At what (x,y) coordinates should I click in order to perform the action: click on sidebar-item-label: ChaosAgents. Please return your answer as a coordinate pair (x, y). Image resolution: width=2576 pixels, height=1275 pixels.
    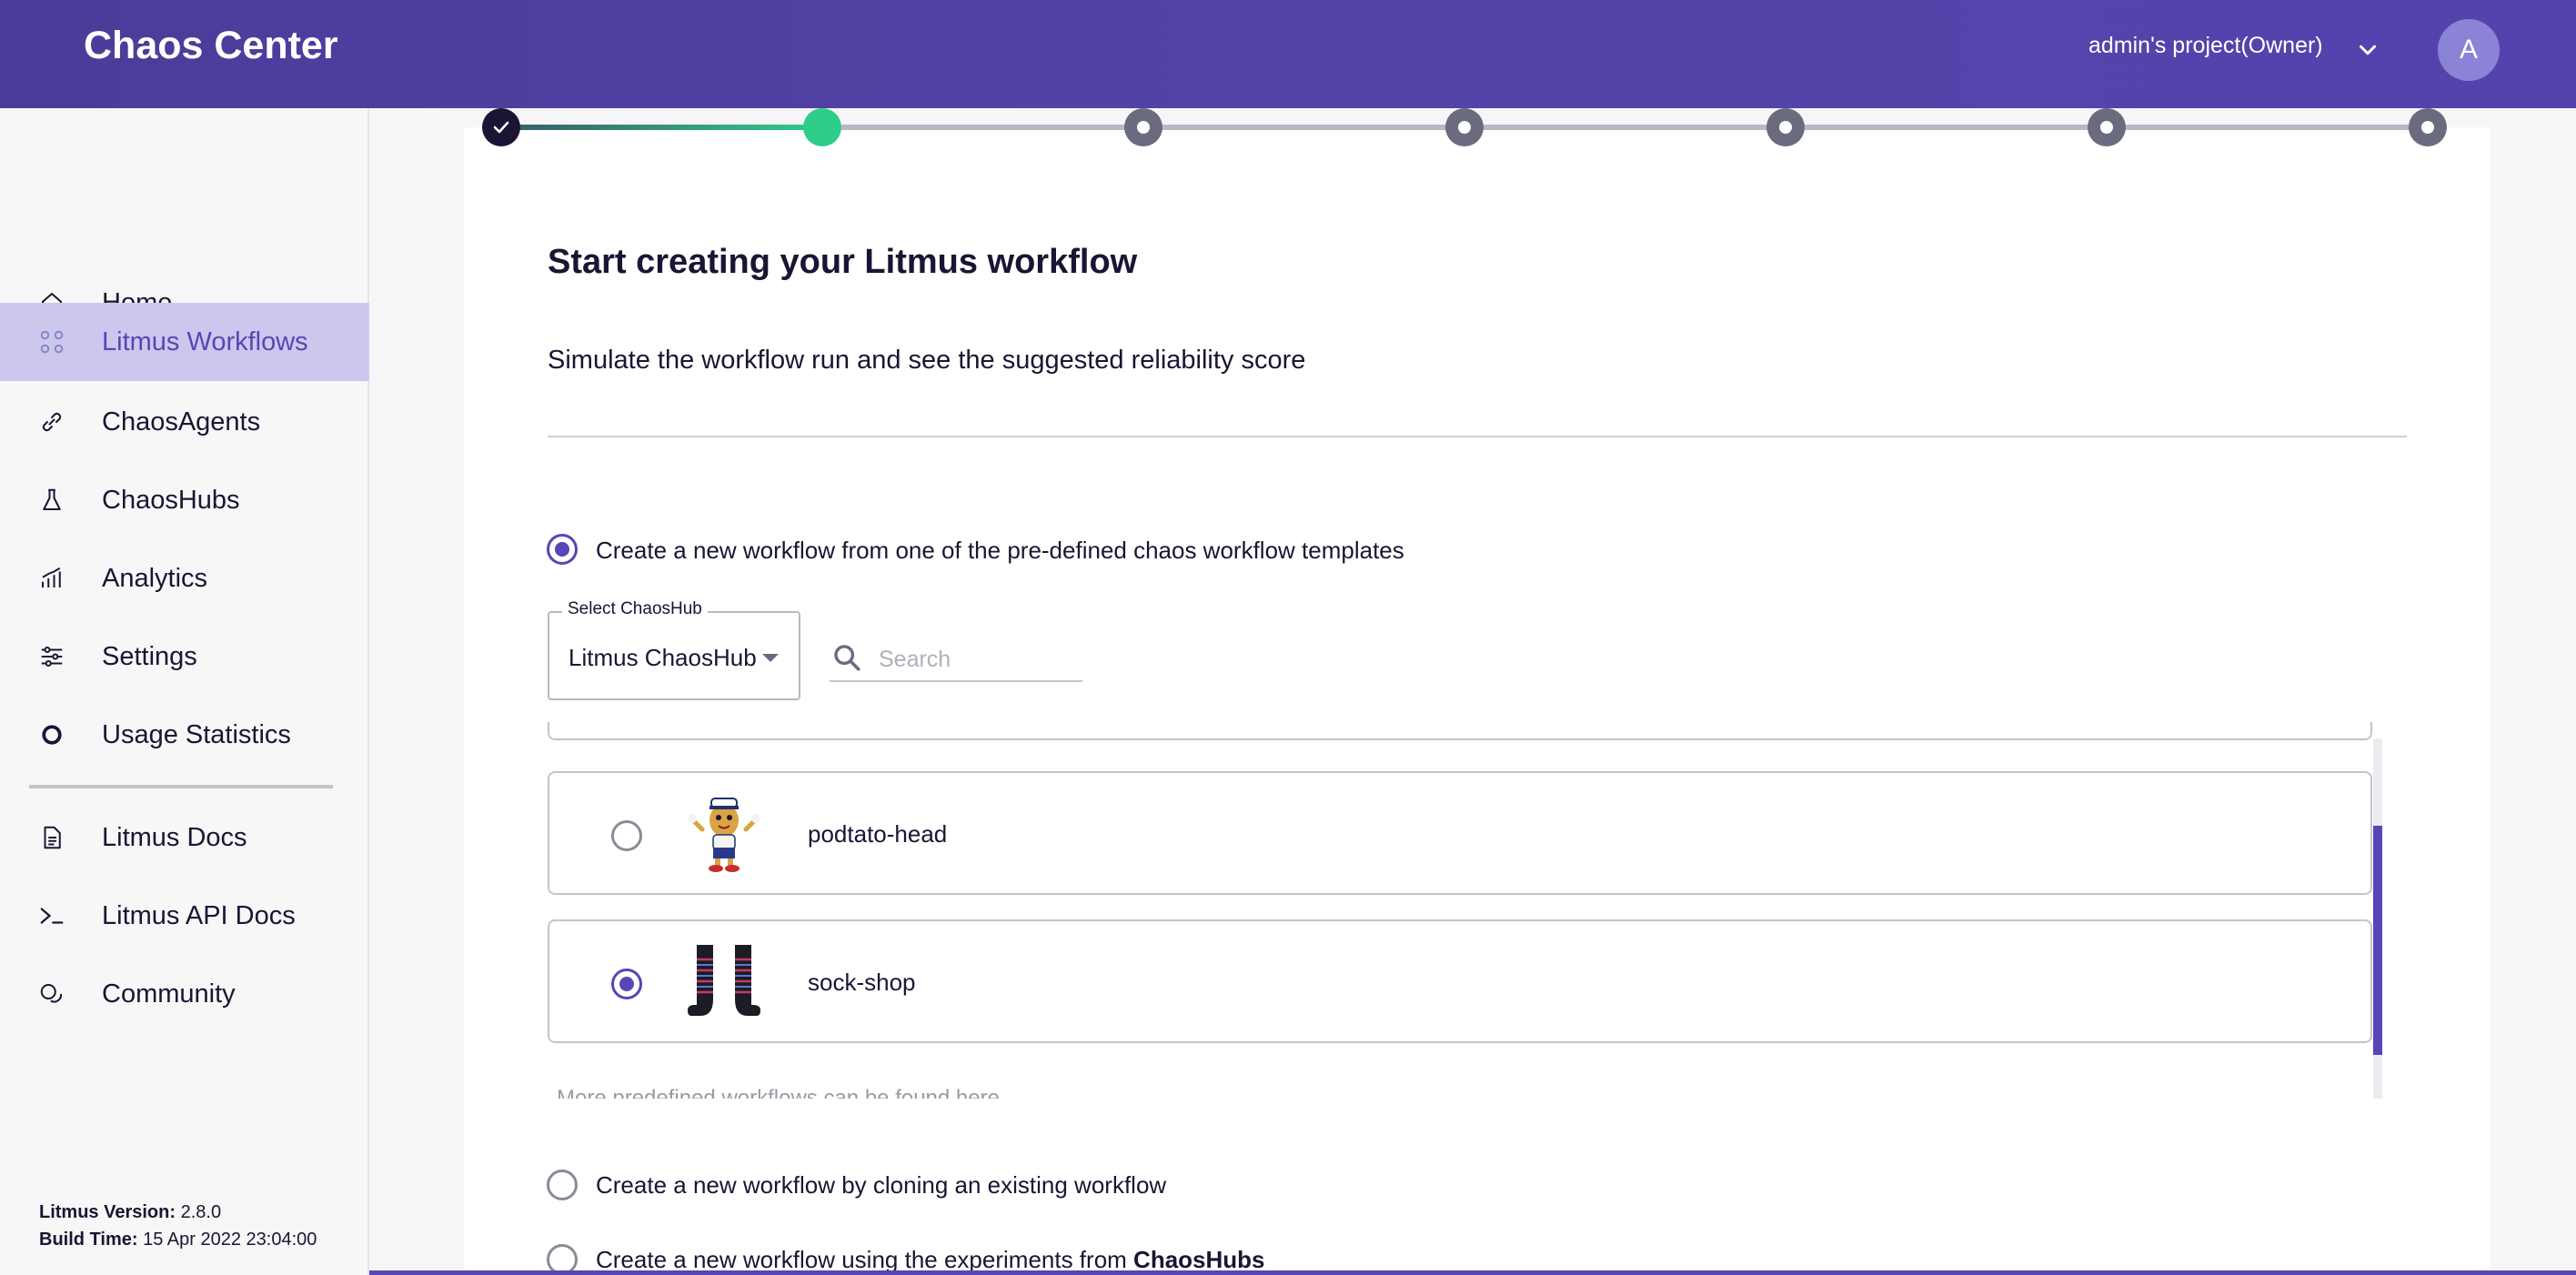
    Looking at the image, I should click on (181, 422).